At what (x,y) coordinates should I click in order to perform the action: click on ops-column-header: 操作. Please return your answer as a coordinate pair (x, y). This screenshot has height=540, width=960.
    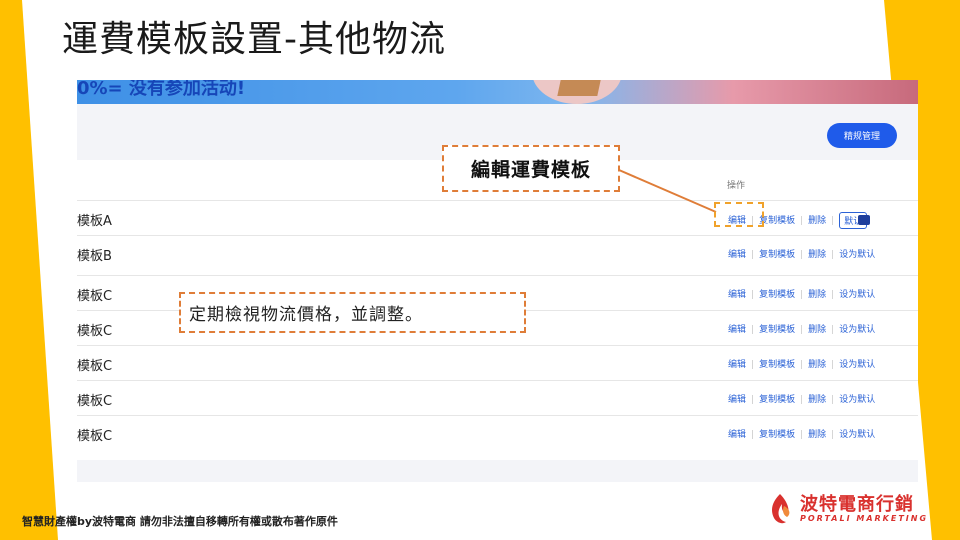
    Looking at the image, I should click on (736, 186).